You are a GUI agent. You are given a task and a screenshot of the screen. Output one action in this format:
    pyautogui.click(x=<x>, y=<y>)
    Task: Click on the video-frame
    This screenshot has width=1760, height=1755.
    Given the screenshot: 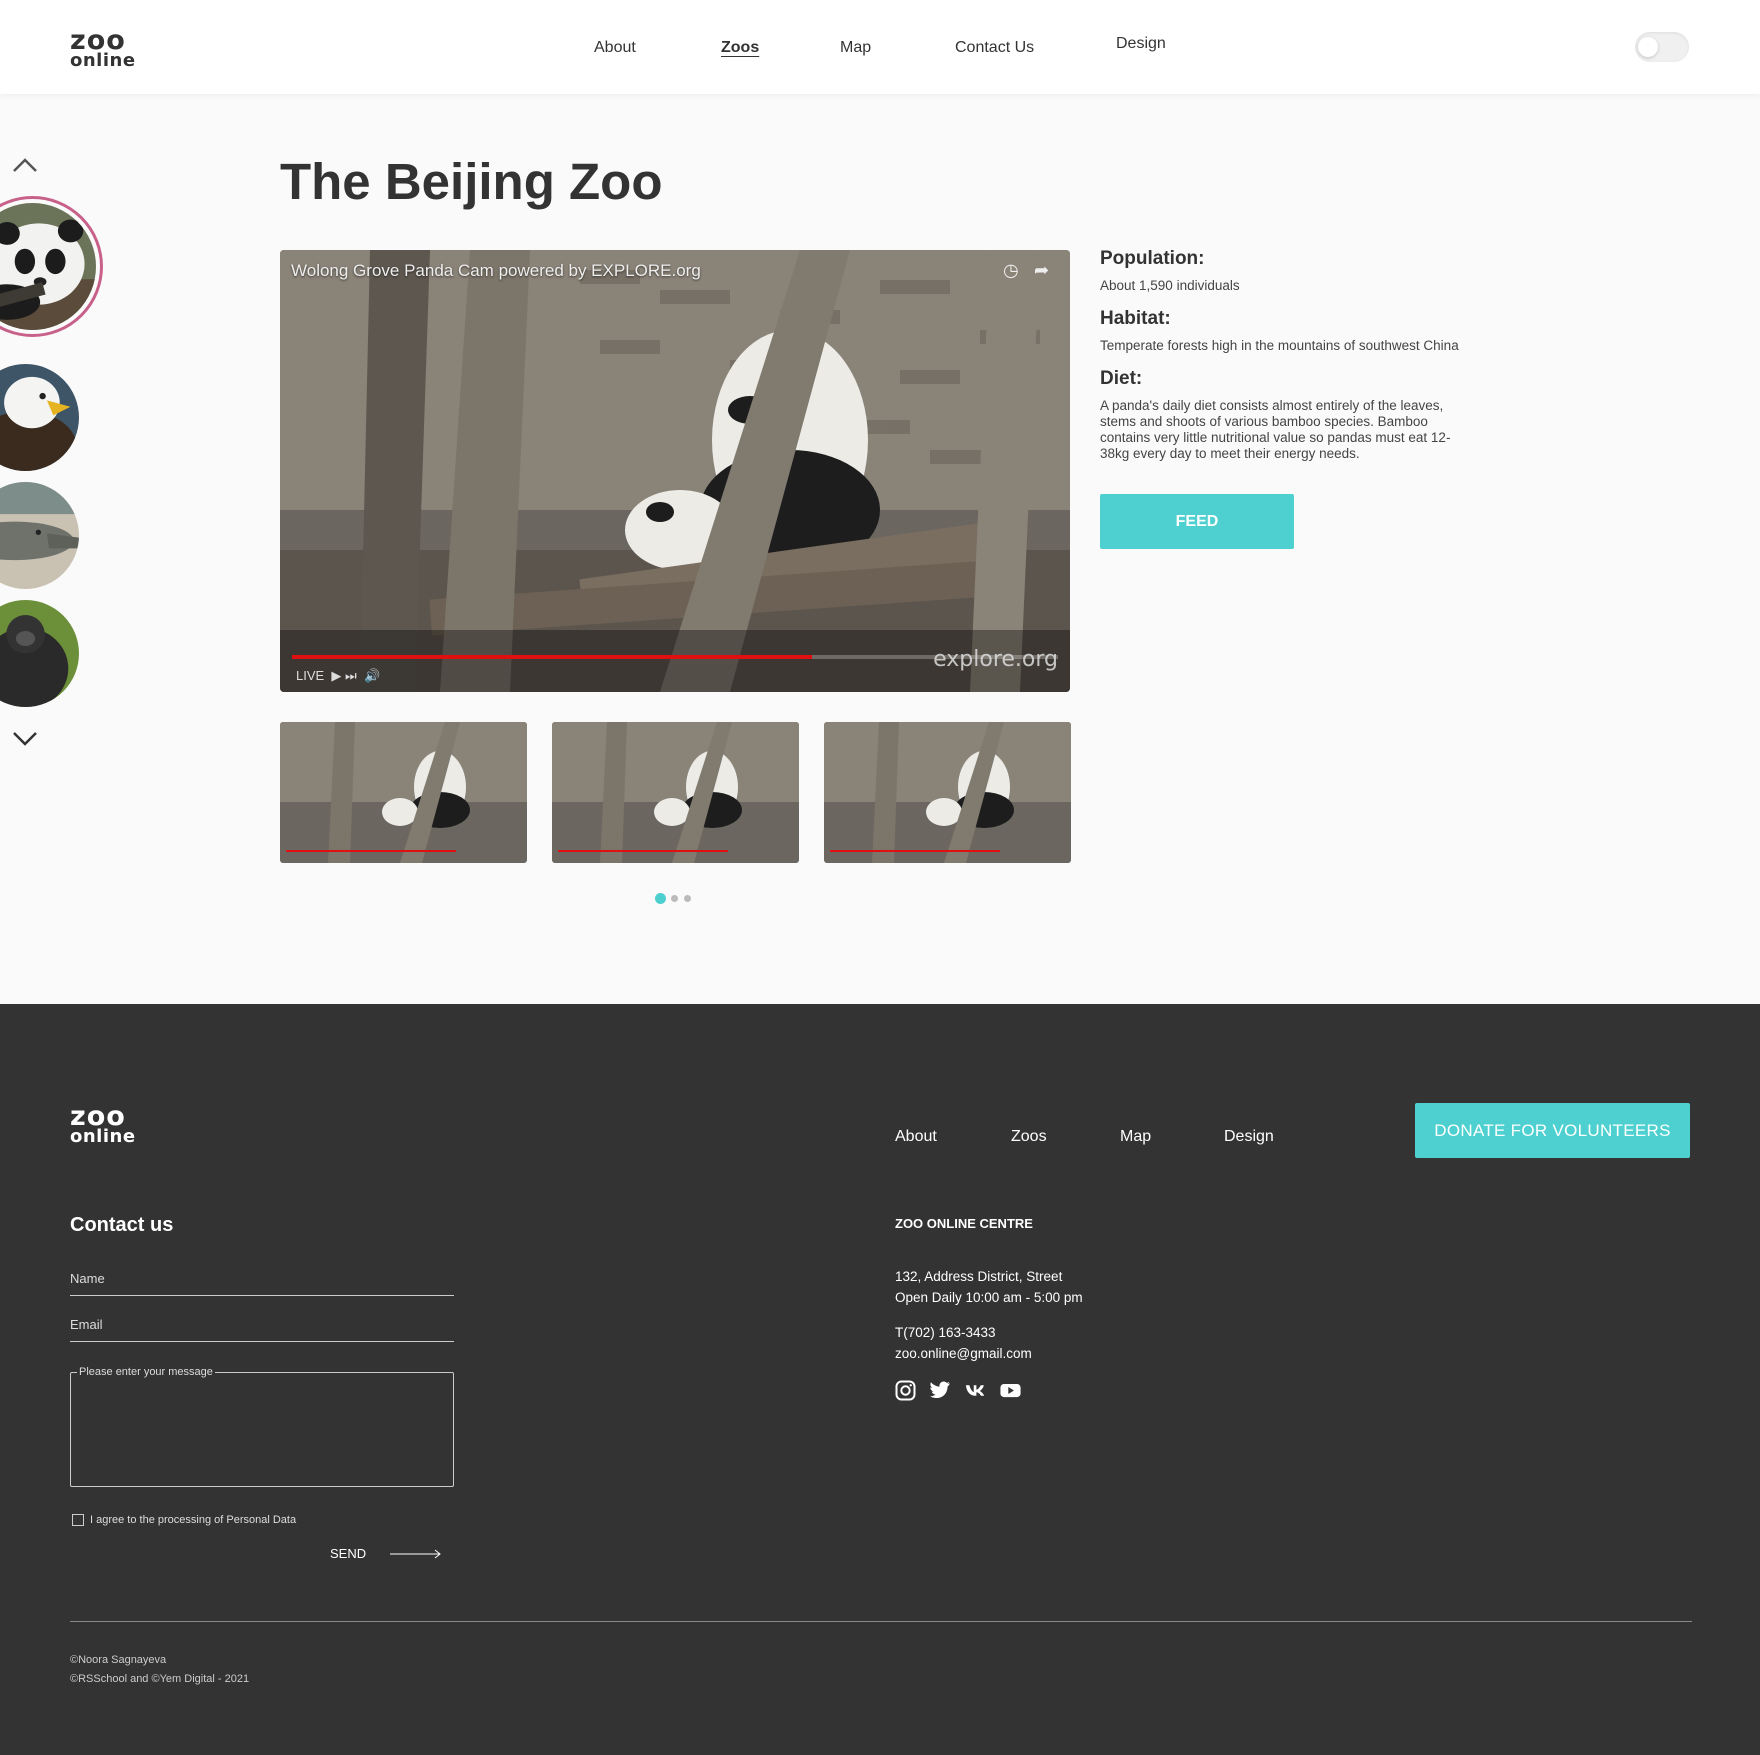 What is the action you would take?
    pyautogui.click(x=675, y=471)
    